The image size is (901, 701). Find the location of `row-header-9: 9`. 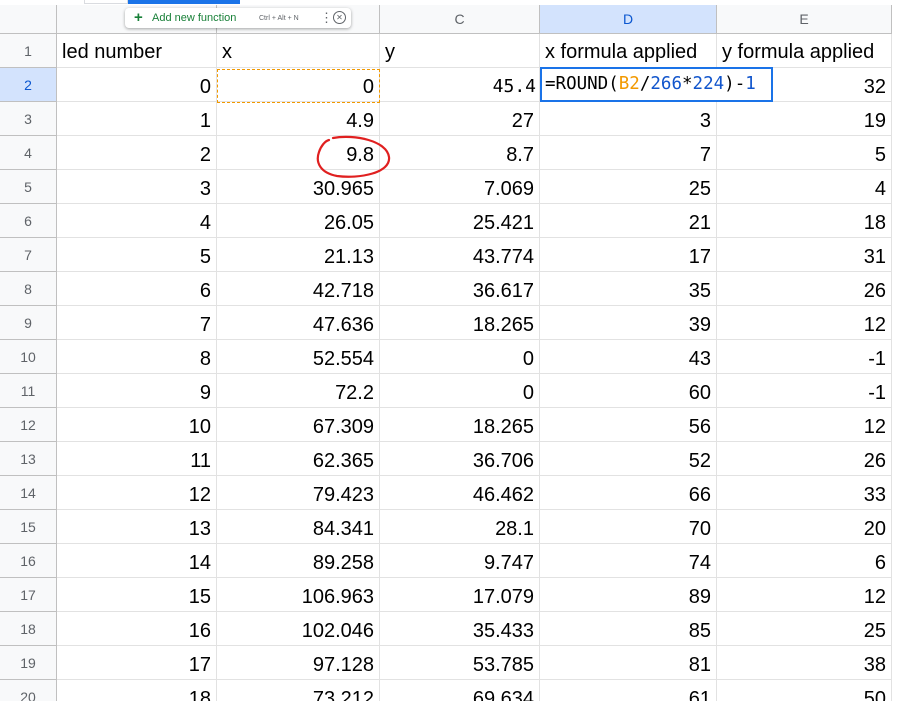

row-header-9: 9 is located at coordinates (28, 323).